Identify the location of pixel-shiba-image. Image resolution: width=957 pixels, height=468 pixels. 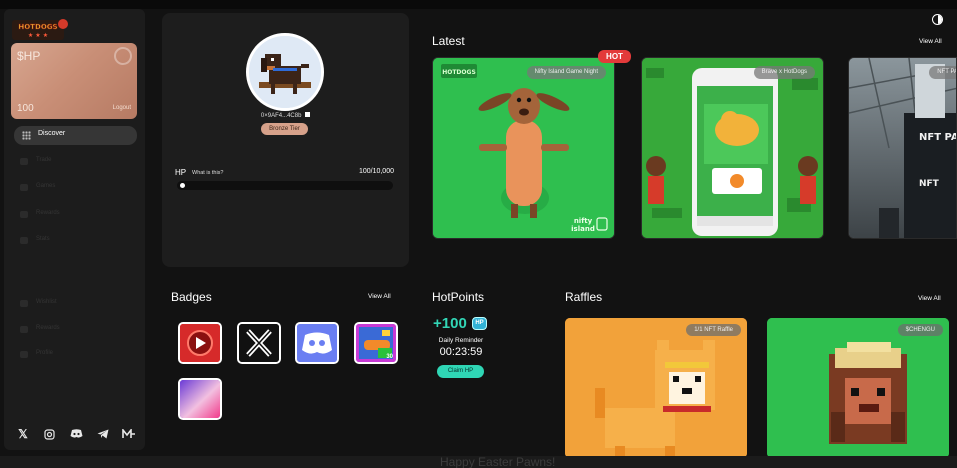
(656, 388).